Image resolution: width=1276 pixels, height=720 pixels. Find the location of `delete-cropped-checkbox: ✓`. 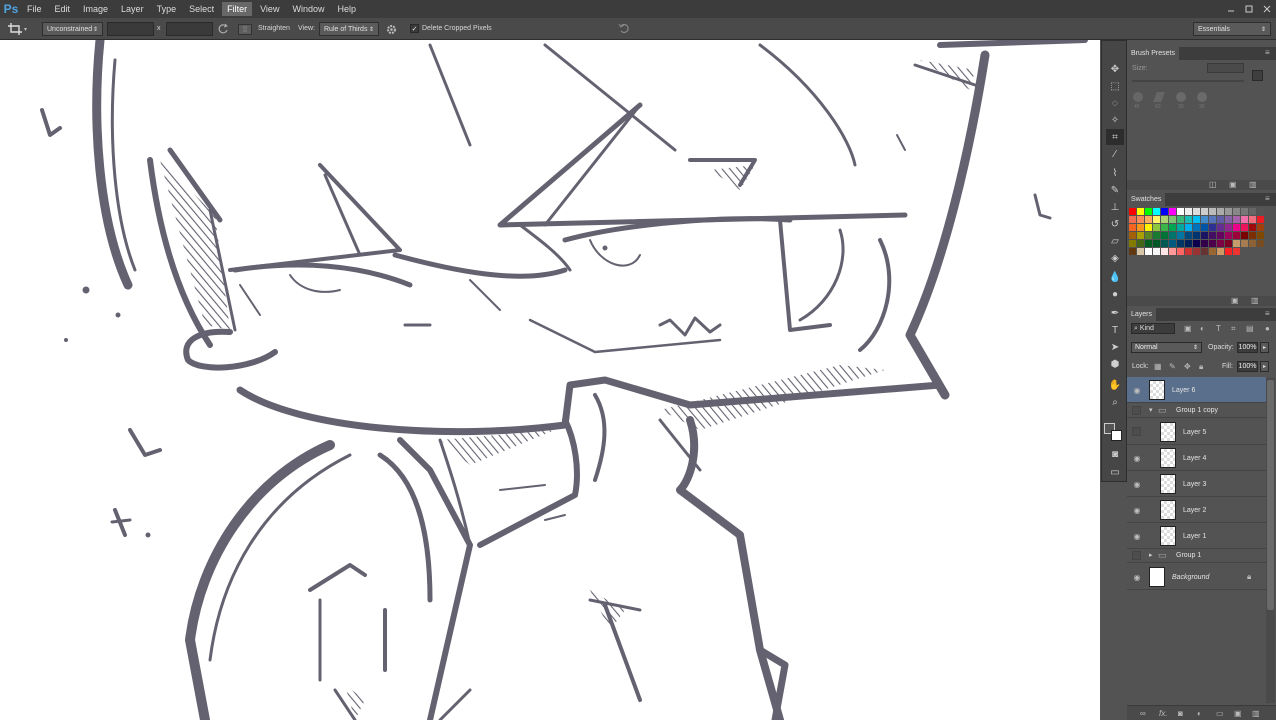

delete-cropped-checkbox: ✓ is located at coordinates (414, 28).